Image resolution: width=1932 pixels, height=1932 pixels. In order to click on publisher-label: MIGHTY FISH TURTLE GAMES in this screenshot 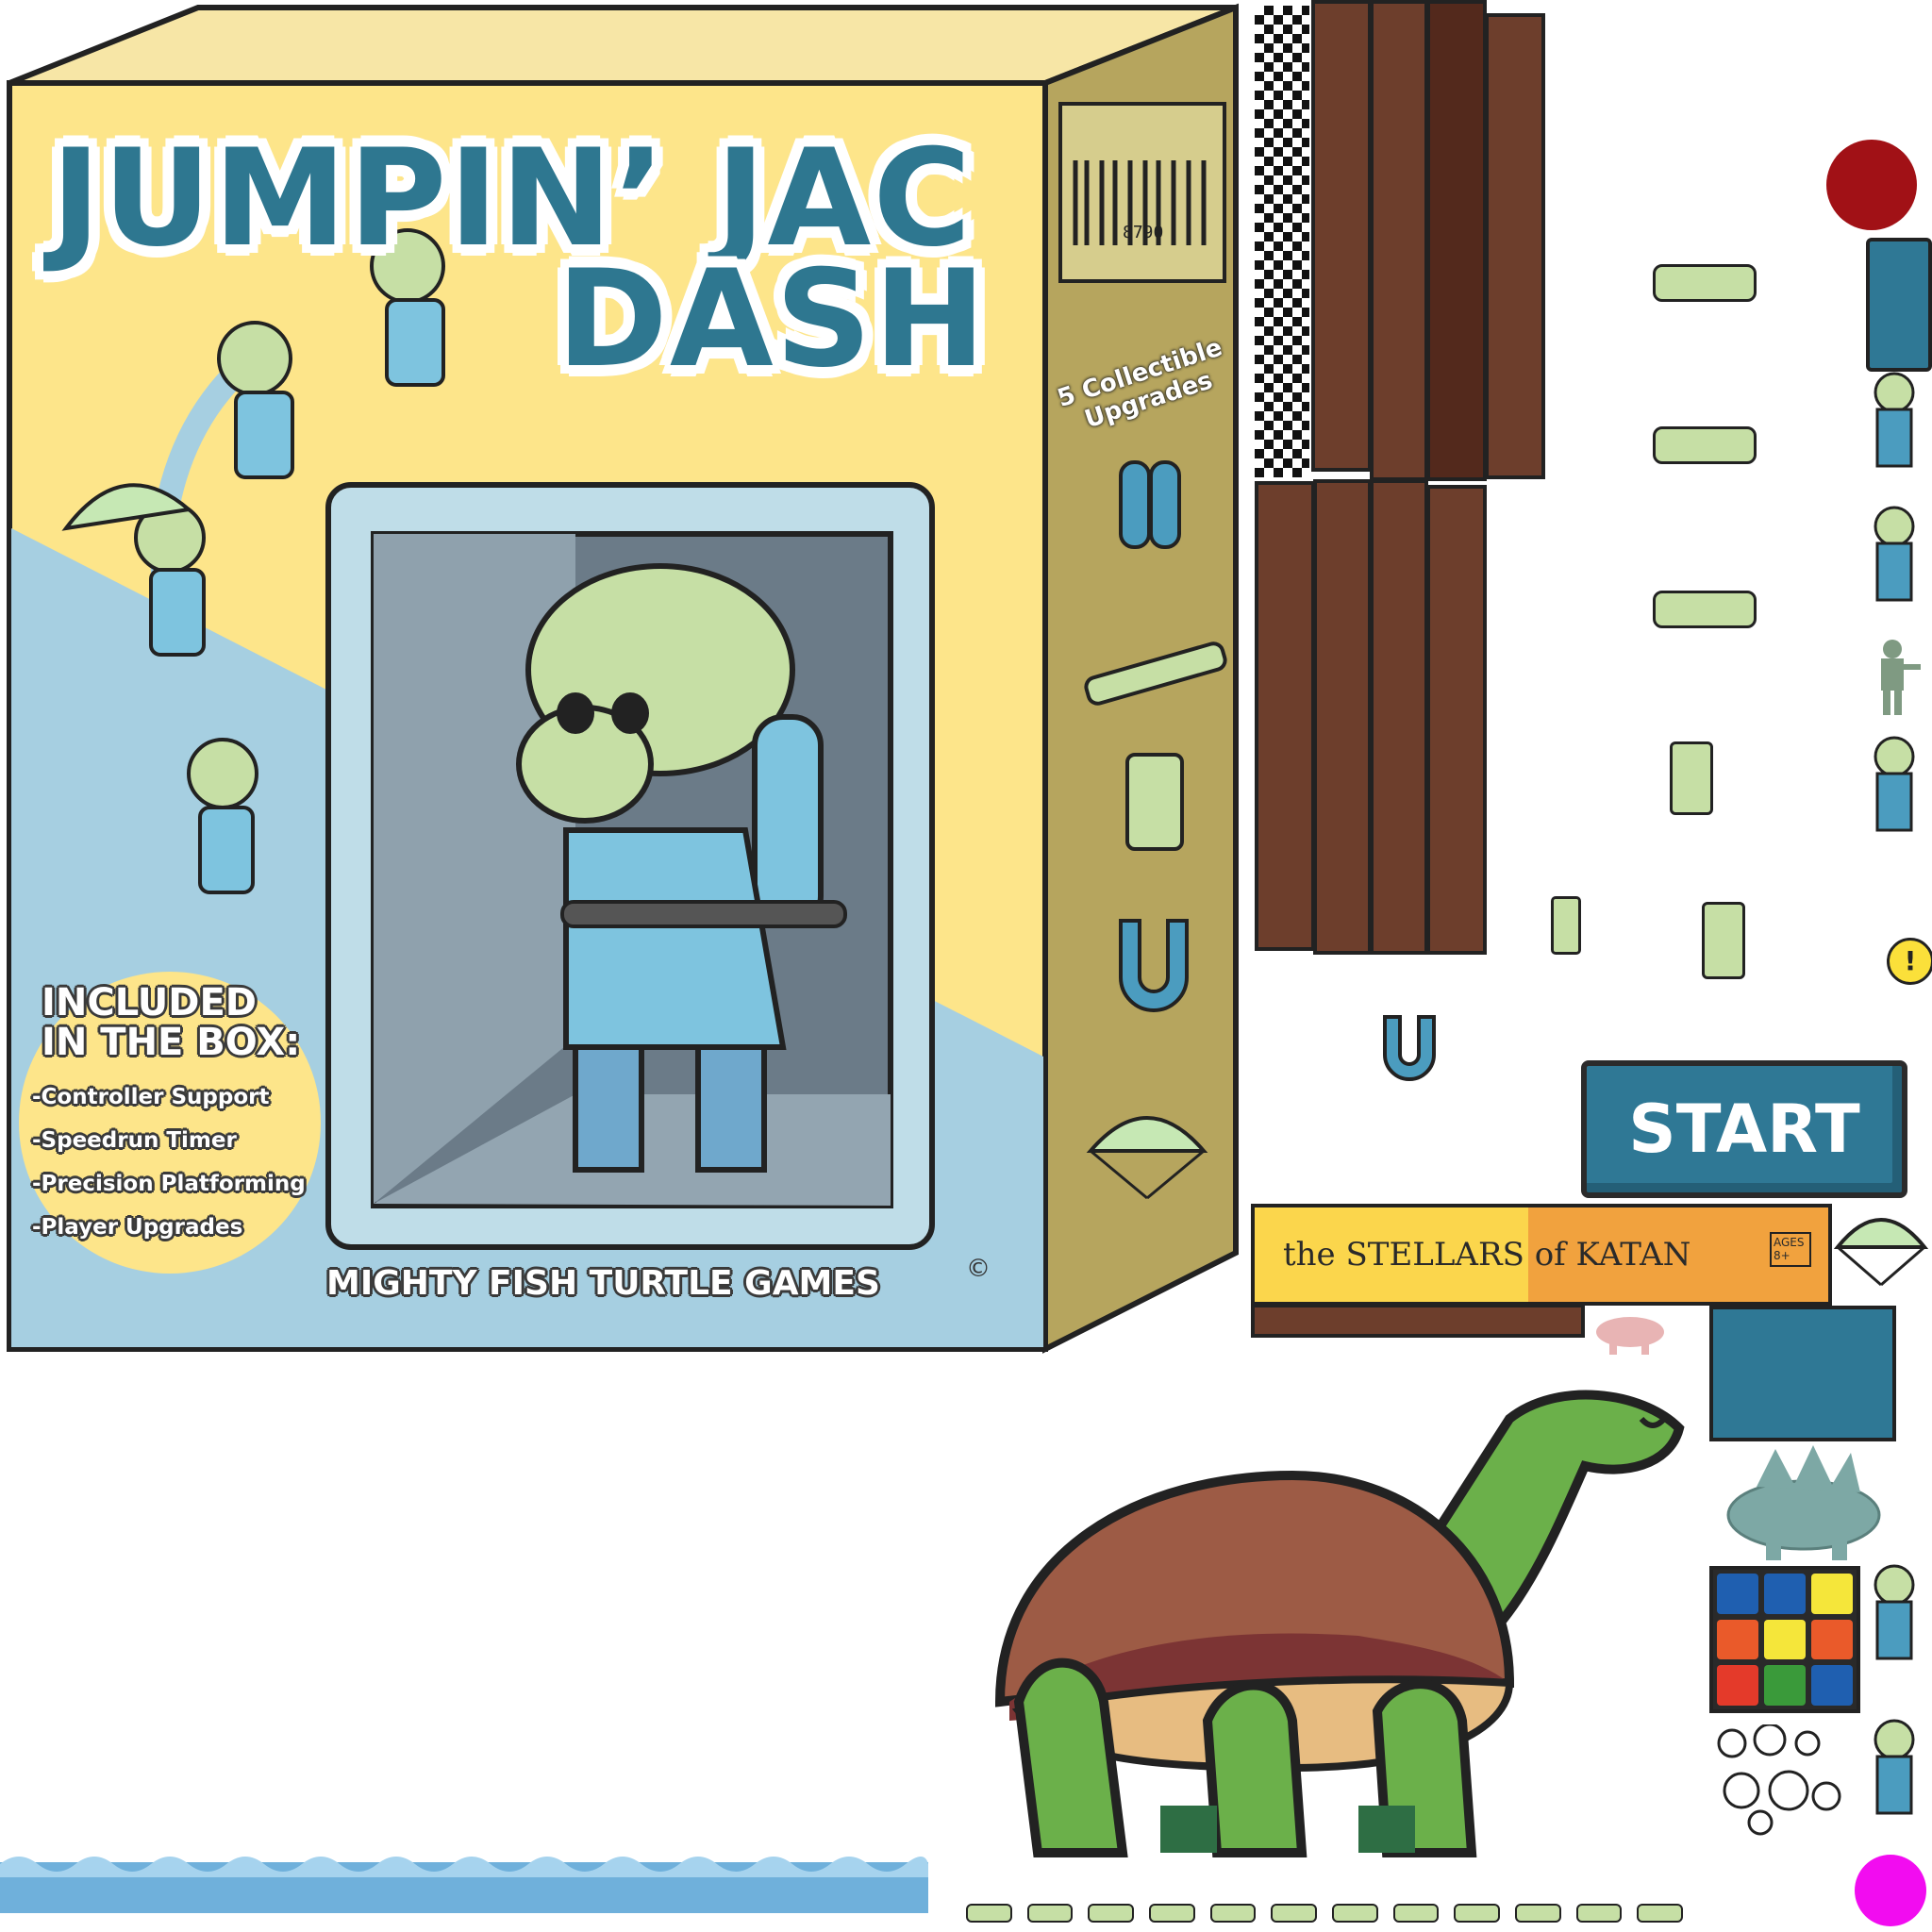, I will do `click(603, 1283)`.